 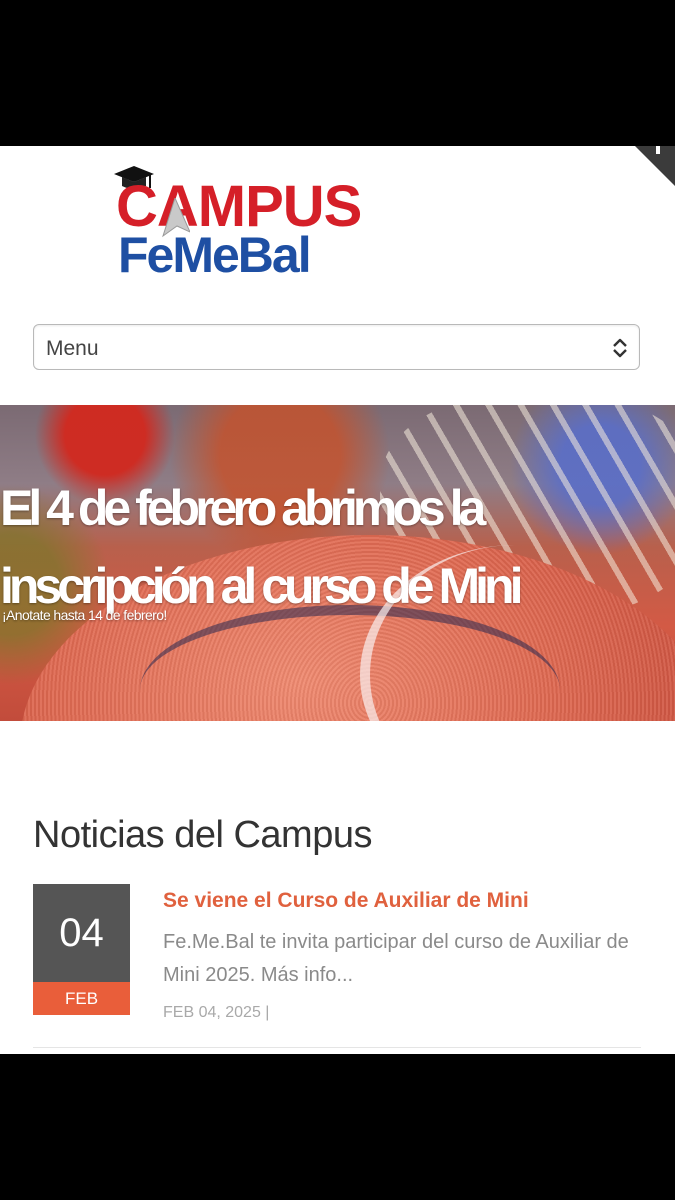 What do you see at coordinates (655, 166) in the screenshot?
I see `corner-ribbon` at bounding box center [655, 166].